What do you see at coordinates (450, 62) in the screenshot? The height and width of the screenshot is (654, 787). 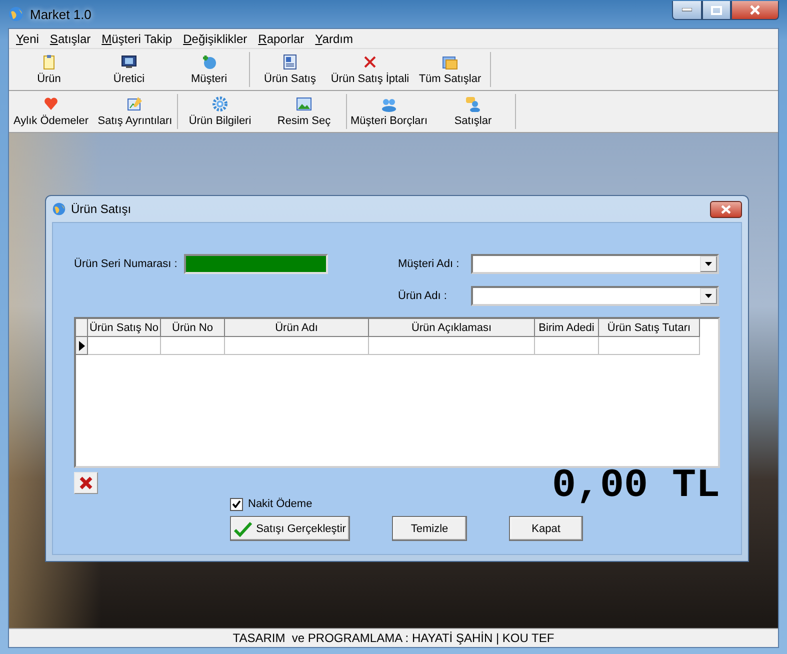 I see `folder-icon` at bounding box center [450, 62].